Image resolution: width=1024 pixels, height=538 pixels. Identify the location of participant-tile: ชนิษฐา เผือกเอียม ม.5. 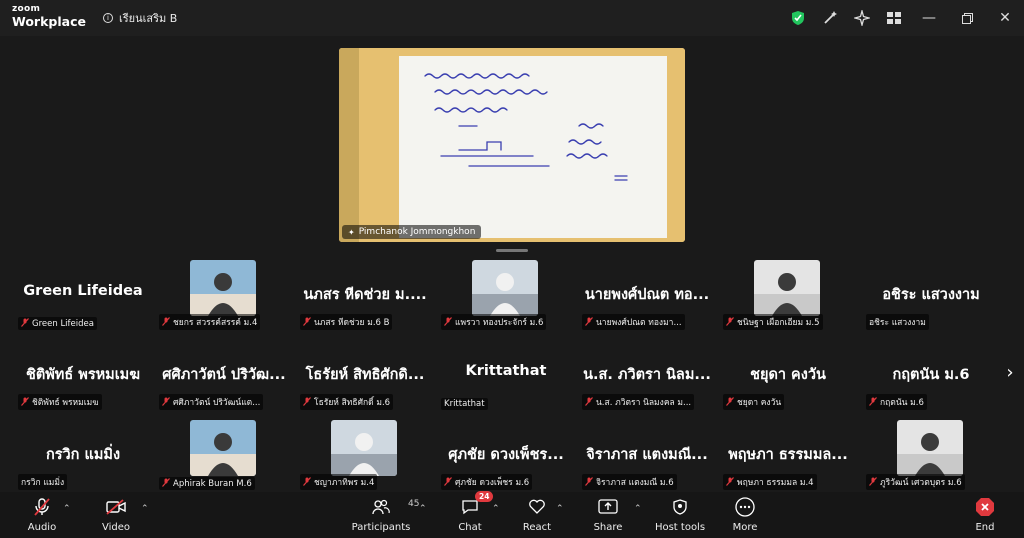
(788, 295).